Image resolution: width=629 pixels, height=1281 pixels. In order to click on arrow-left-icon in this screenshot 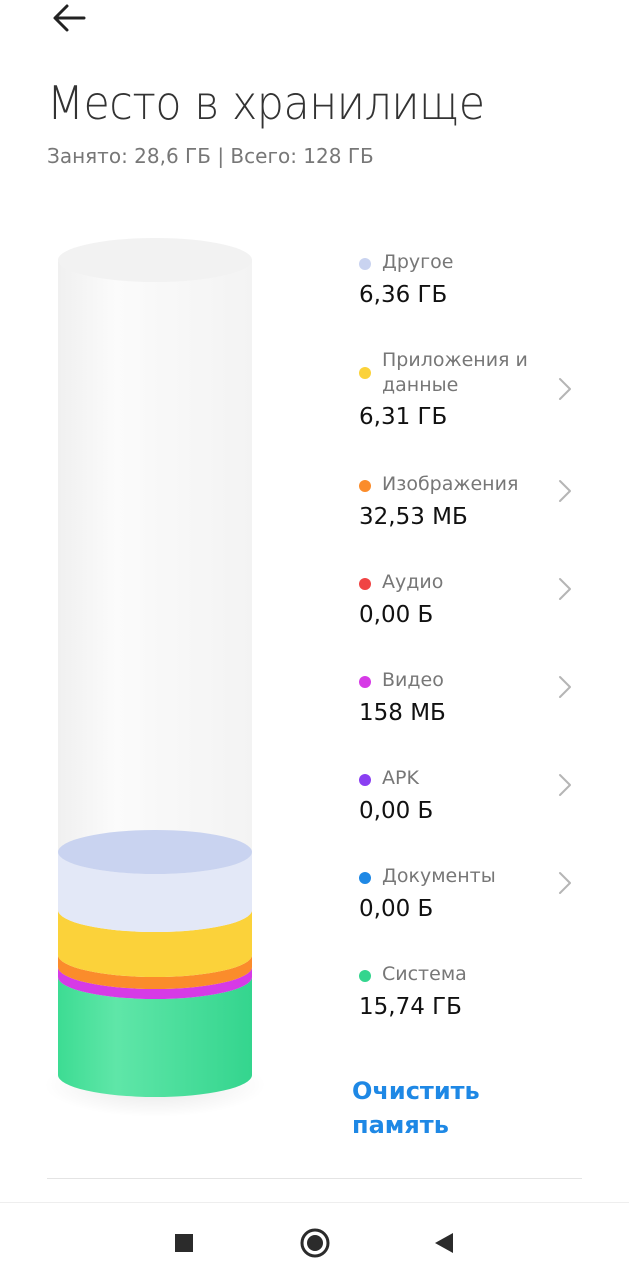, I will do `click(69, 18)`.